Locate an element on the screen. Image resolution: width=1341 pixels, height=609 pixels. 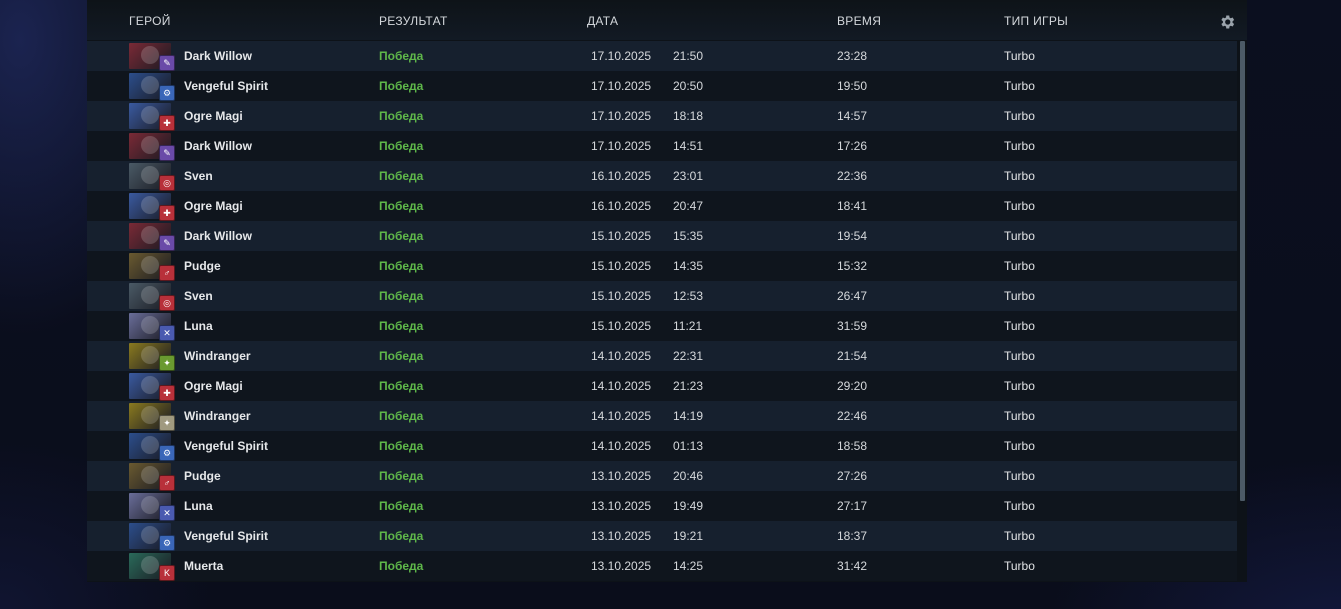
match-start-time: 23:01 is located at coordinates (688, 176).